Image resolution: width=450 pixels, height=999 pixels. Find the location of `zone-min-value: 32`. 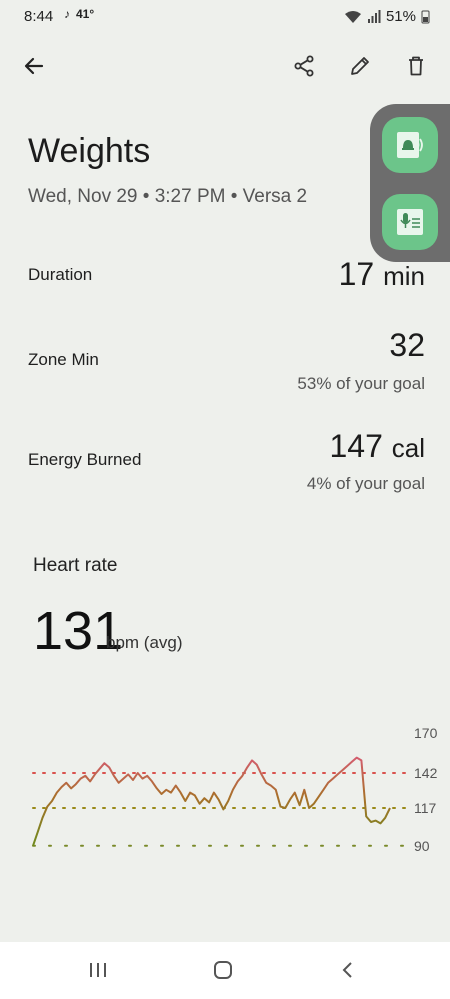

zone-min-value: 32 is located at coordinates (407, 345).